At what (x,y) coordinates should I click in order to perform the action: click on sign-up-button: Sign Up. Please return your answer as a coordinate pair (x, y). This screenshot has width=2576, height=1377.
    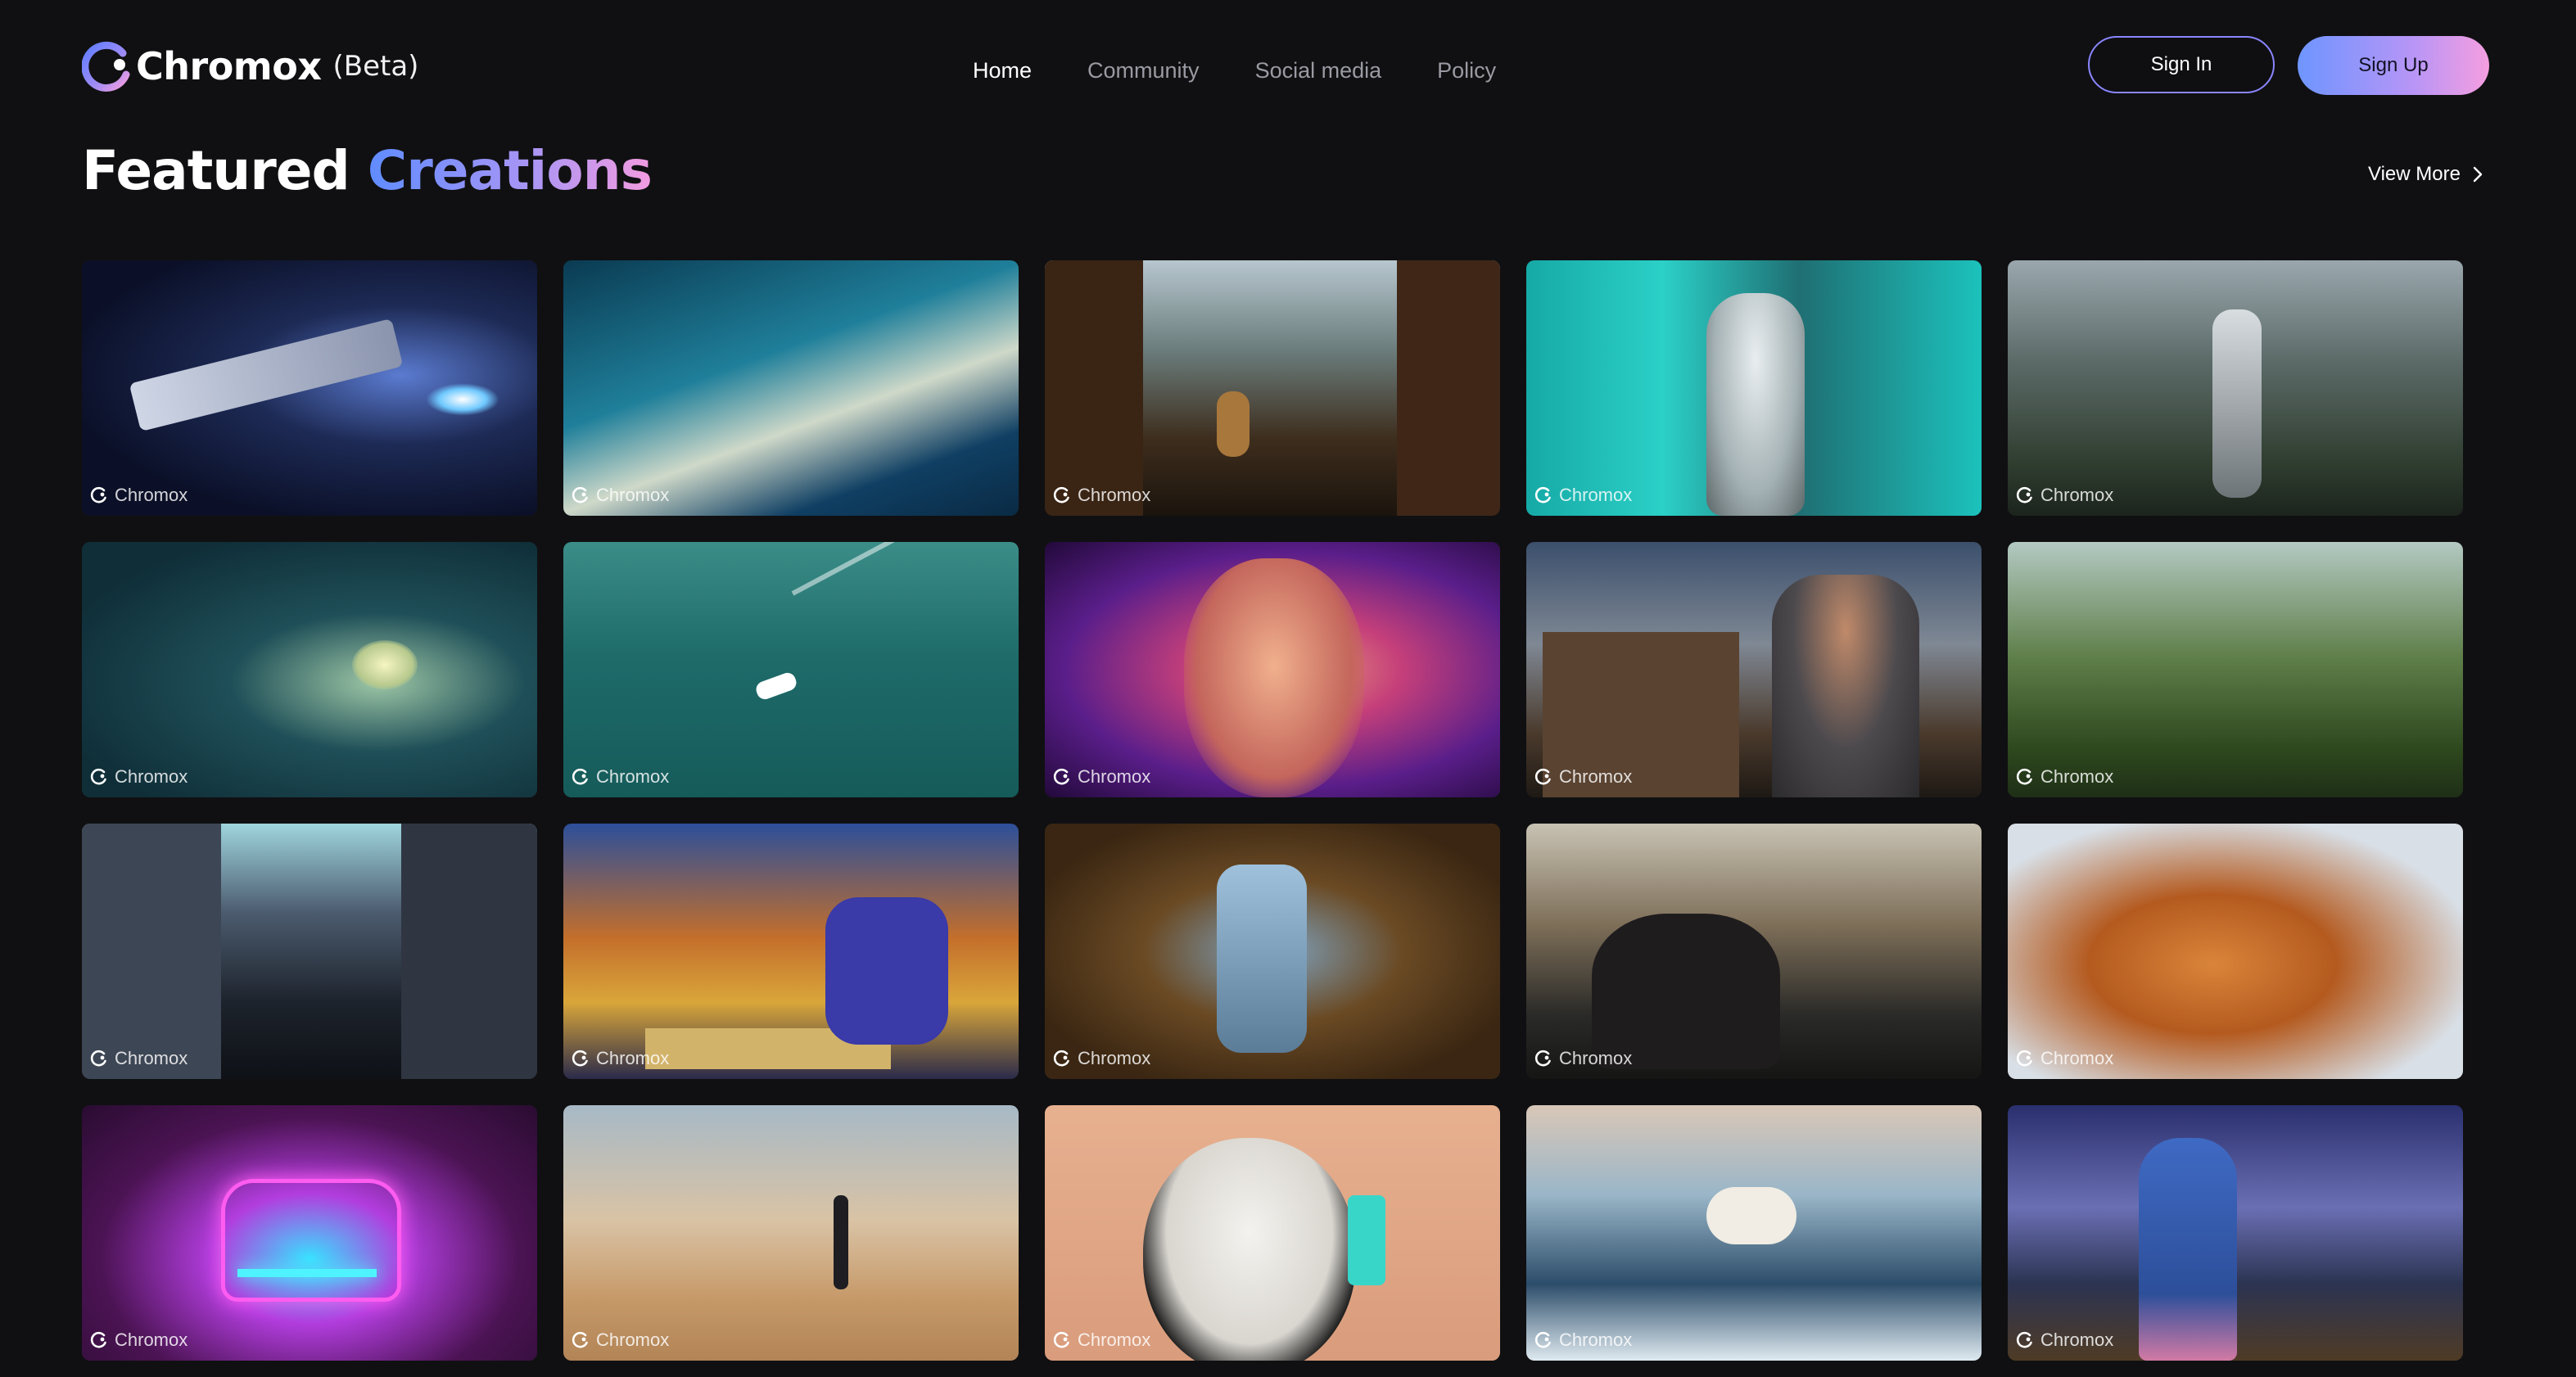
    Looking at the image, I should click on (2393, 65).